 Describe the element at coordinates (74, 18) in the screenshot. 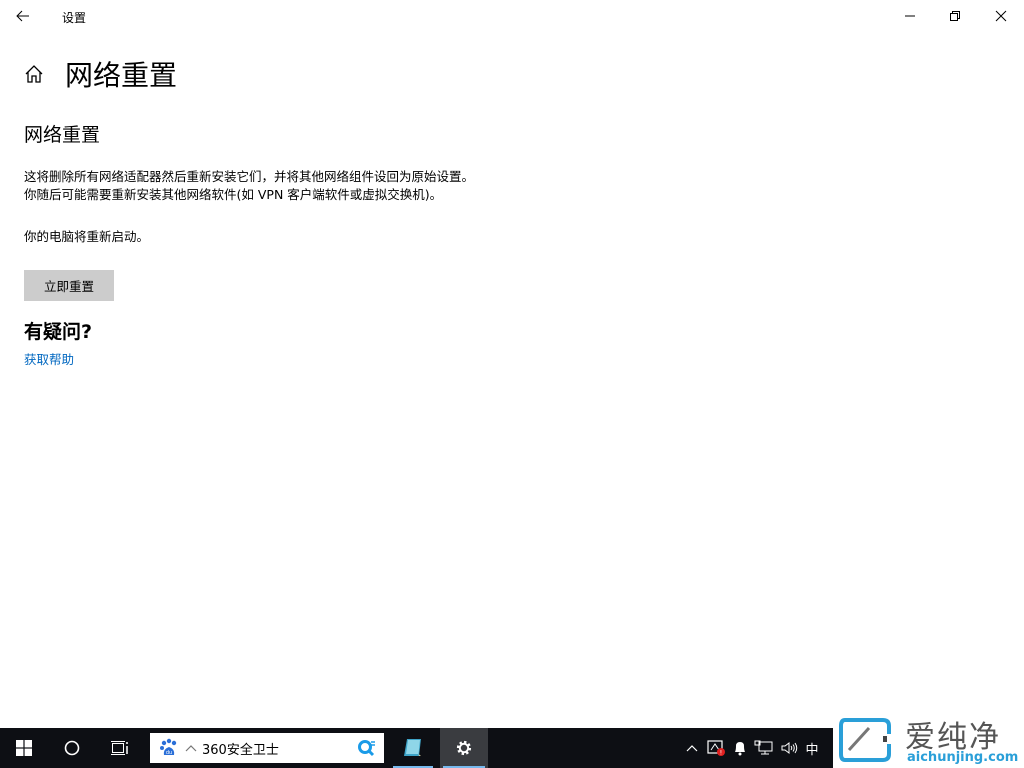

I see `app-title: 设置` at that location.